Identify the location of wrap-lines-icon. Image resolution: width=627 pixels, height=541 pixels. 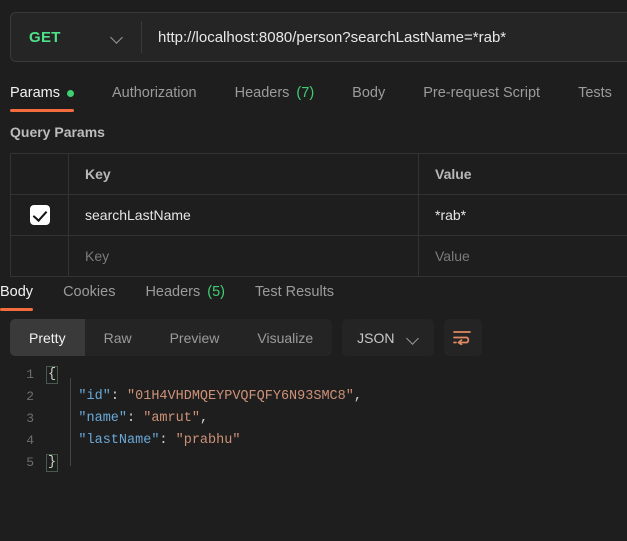
(462, 338).